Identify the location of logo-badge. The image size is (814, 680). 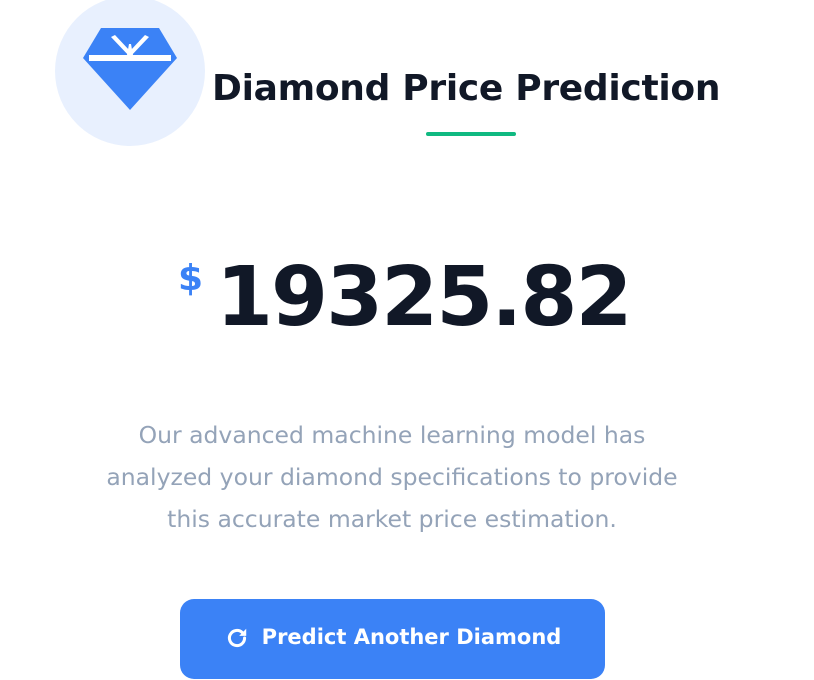
(130, 73).